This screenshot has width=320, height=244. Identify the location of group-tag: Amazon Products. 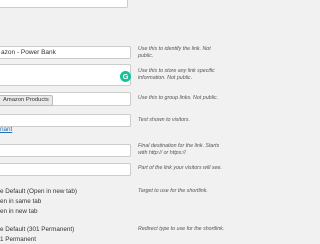
(26, 100).